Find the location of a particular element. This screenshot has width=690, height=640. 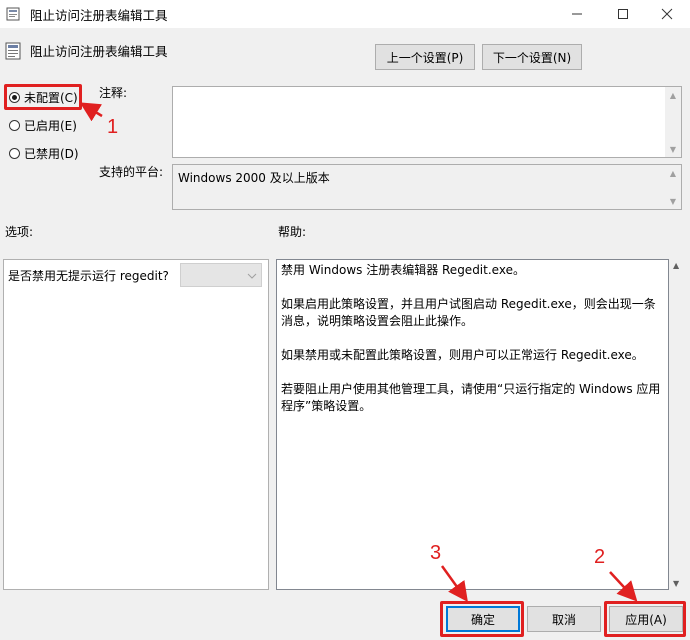

next-setting-button: 下一个设置(N) is located at coordinates (532, 57).